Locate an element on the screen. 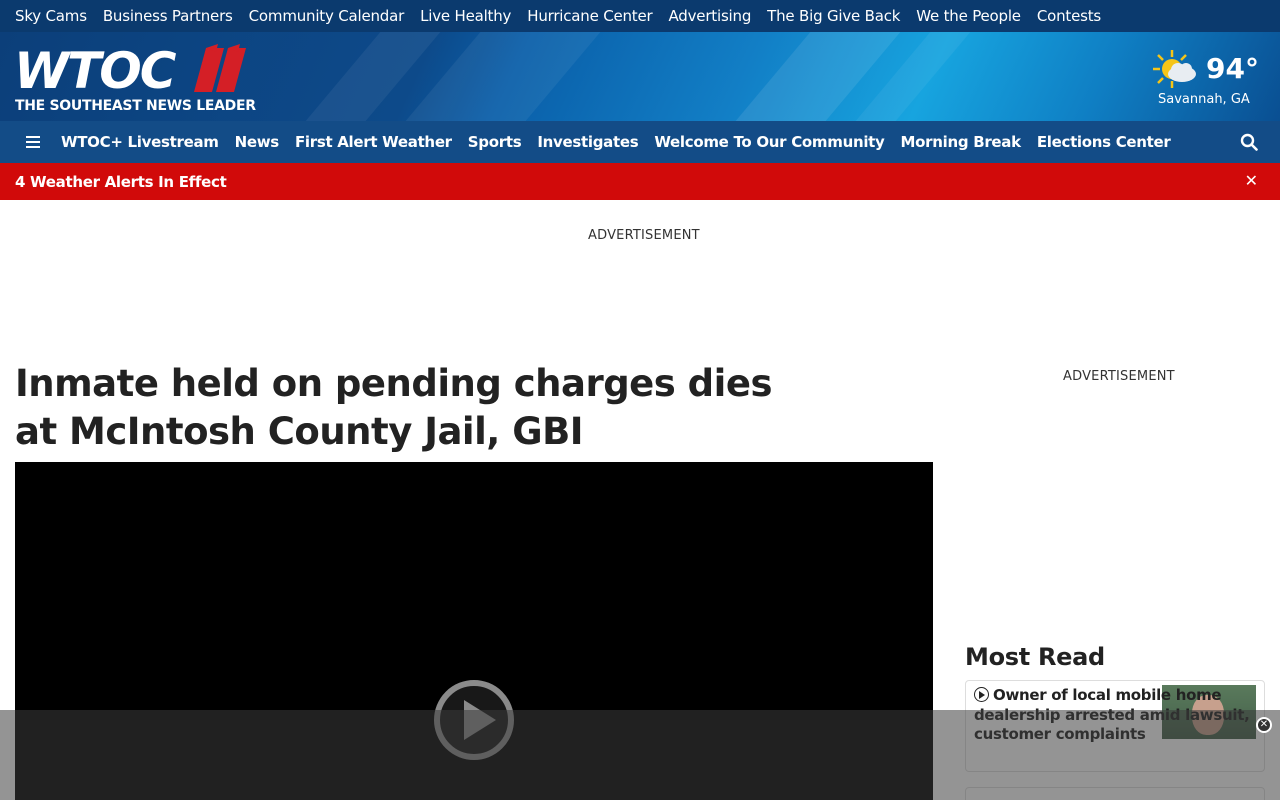 This screenshot has width=1280, height=800. topbar-link-live-healthy: Live Healthy is located at coordinates (465, 16).